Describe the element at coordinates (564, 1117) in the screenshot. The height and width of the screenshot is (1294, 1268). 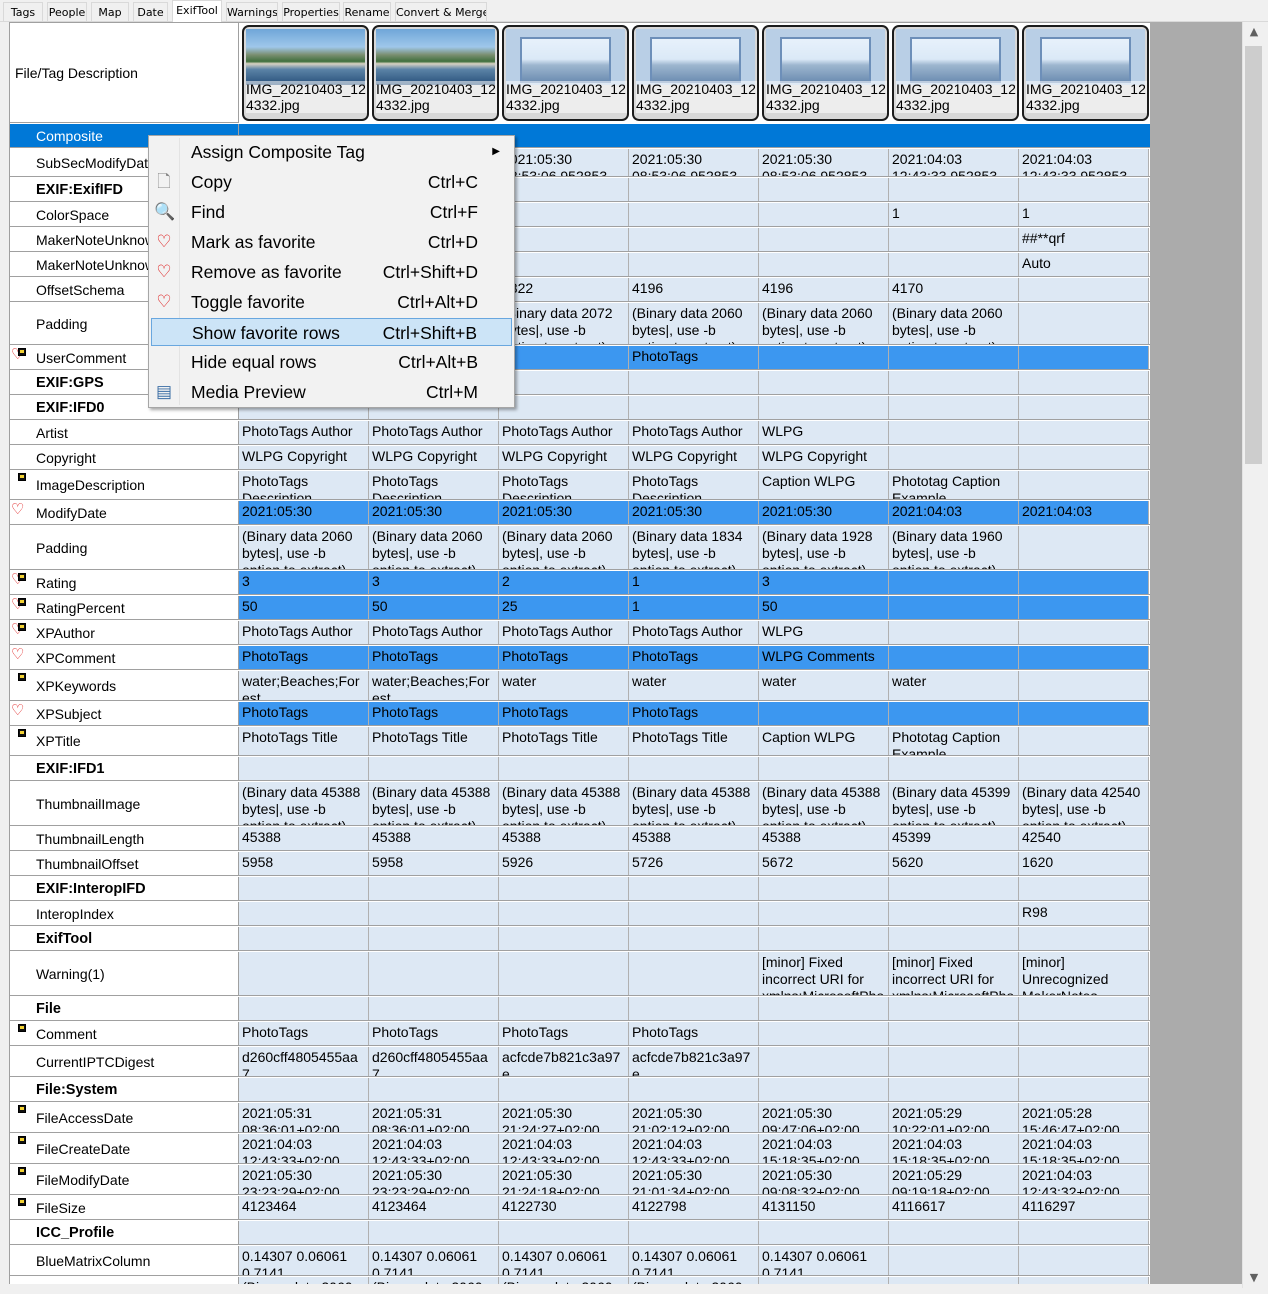
I see `tag-value-cell: 2021:05:30 21:24:27+02:00` at that location.